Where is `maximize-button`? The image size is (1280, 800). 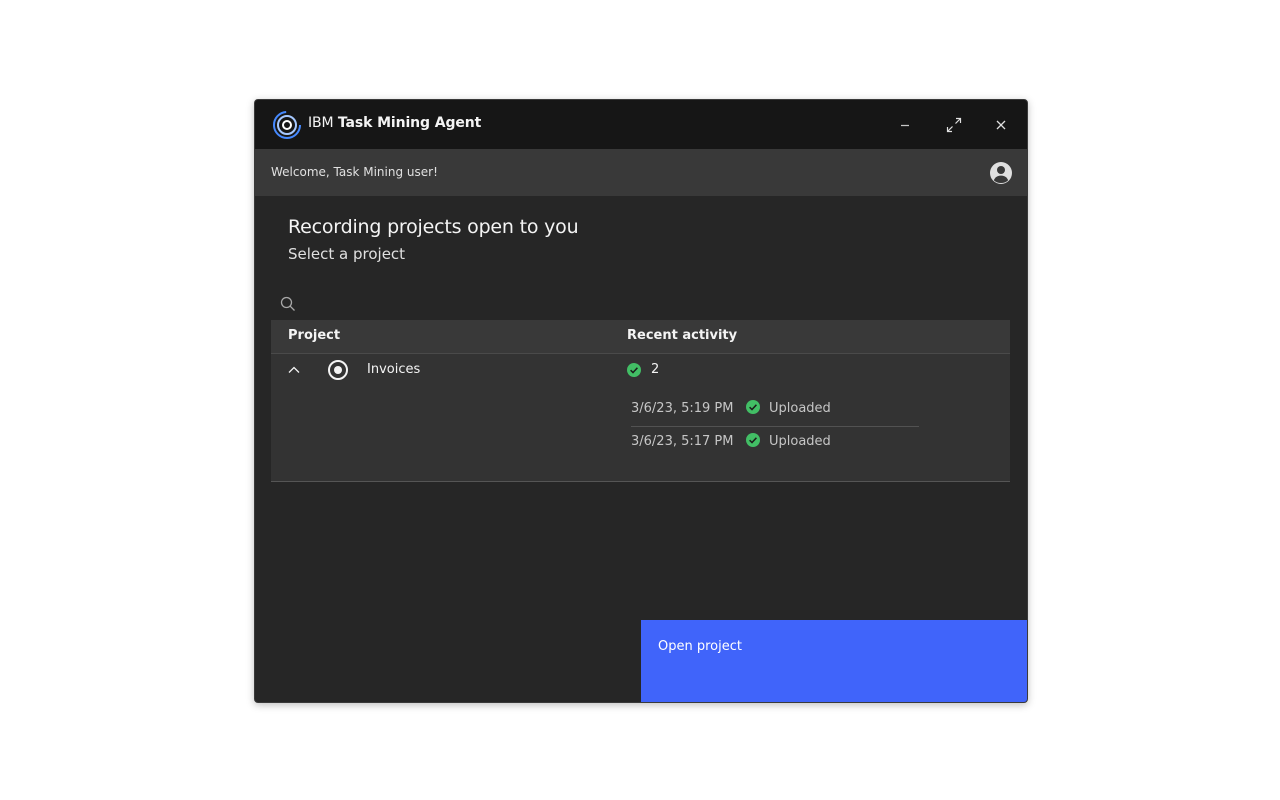
maximize-button is located at coordinates (954, 125).